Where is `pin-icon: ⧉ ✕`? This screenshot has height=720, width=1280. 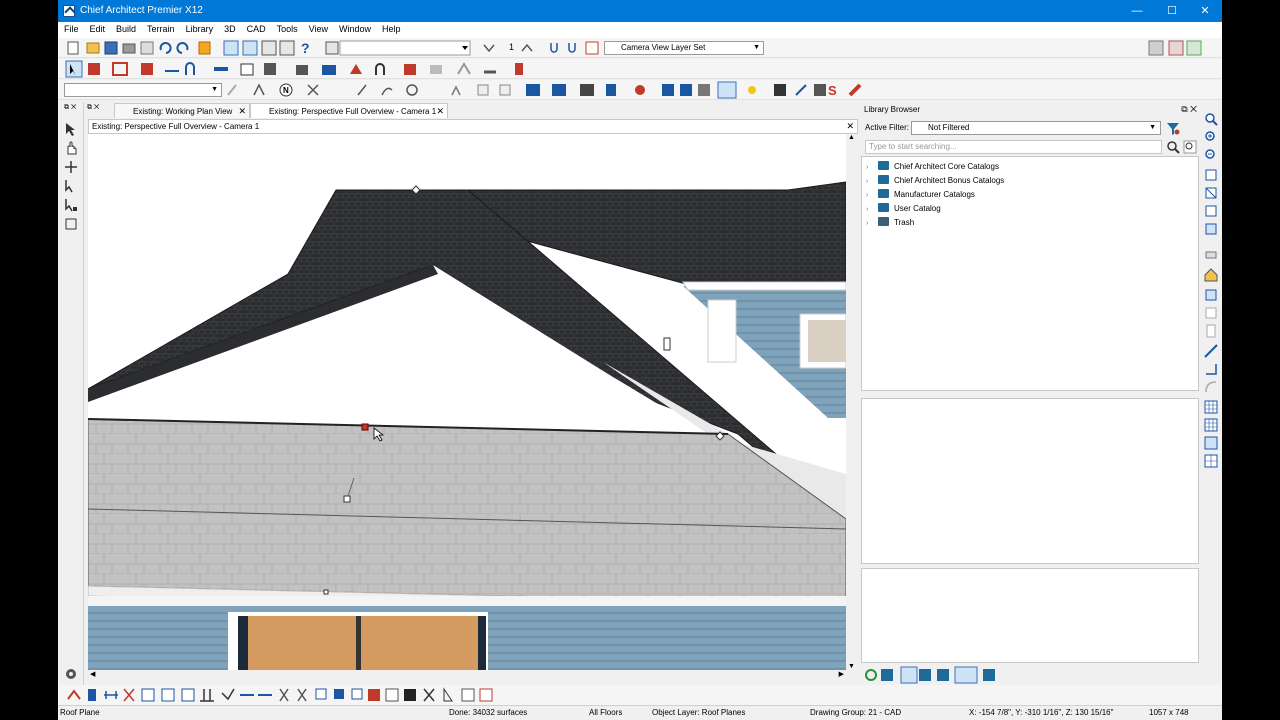
pin-icon: ⧉ ✕ is located at coordinates (70, 108).